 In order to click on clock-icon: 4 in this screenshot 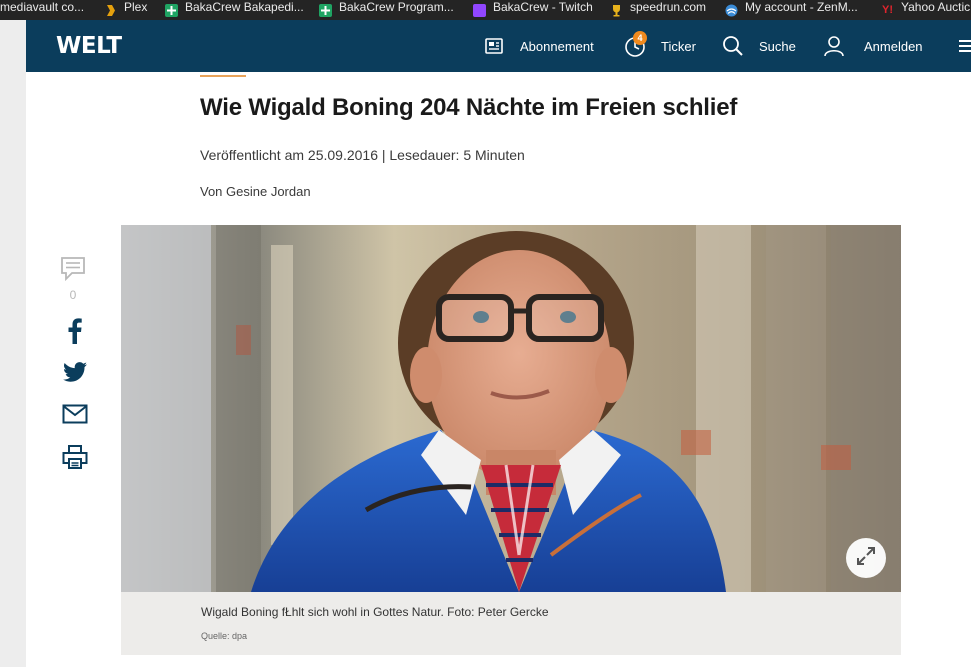, I will do `click(635, 44)`.